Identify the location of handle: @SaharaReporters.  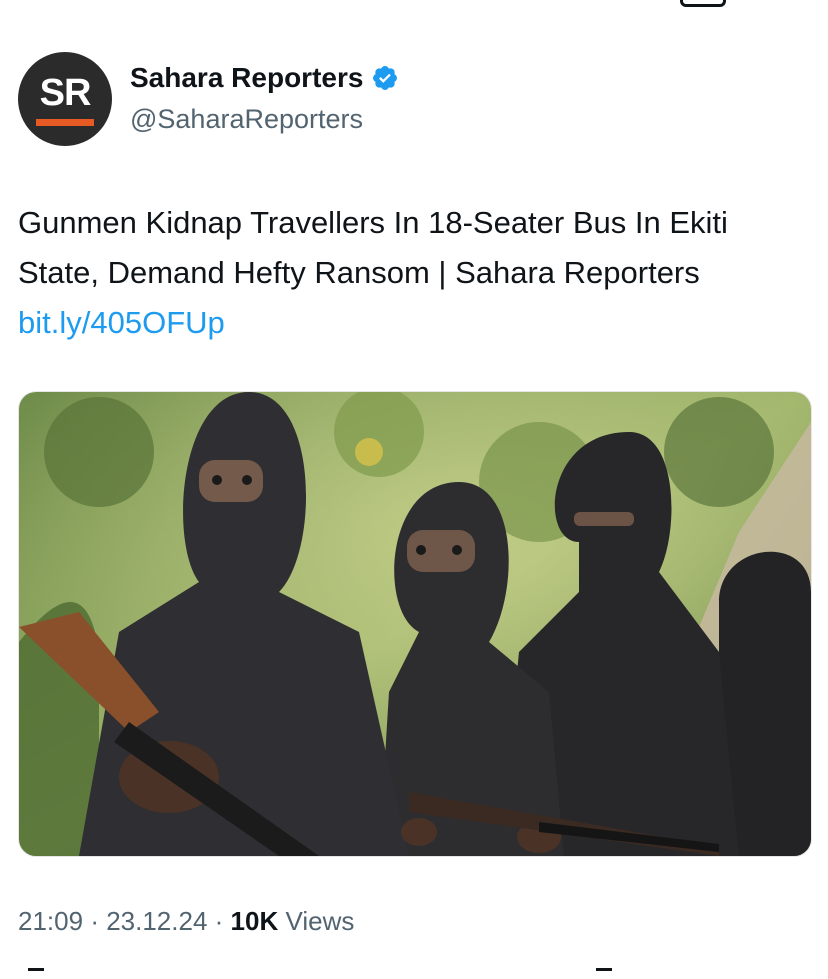
(246, 119).